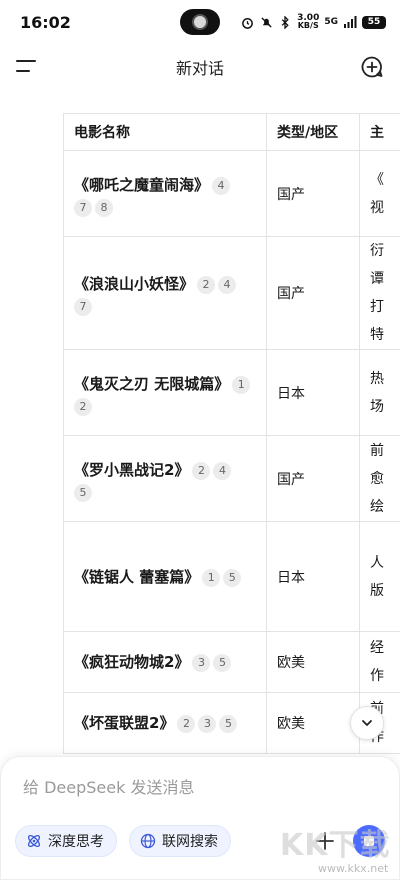  What do you see at coordinates (247, 22) in the screenshot?
I see `alarm-icon` at bounding box center [247, 22].